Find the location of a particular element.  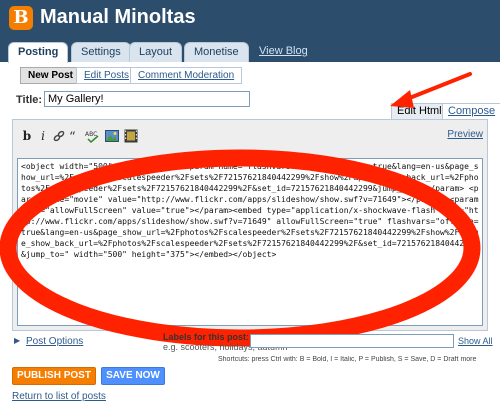

show-all-link: Show All is located at coordinates (475, 341).